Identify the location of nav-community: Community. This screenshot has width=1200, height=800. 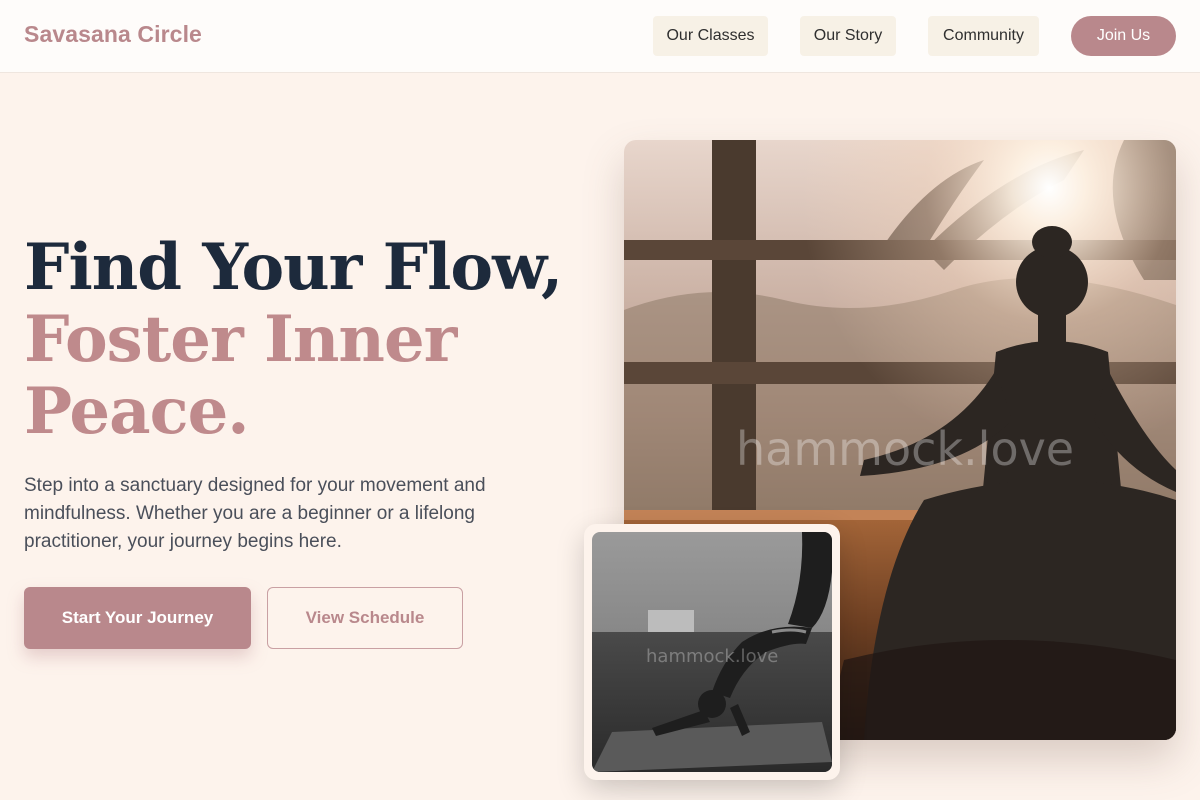
(983, 36).